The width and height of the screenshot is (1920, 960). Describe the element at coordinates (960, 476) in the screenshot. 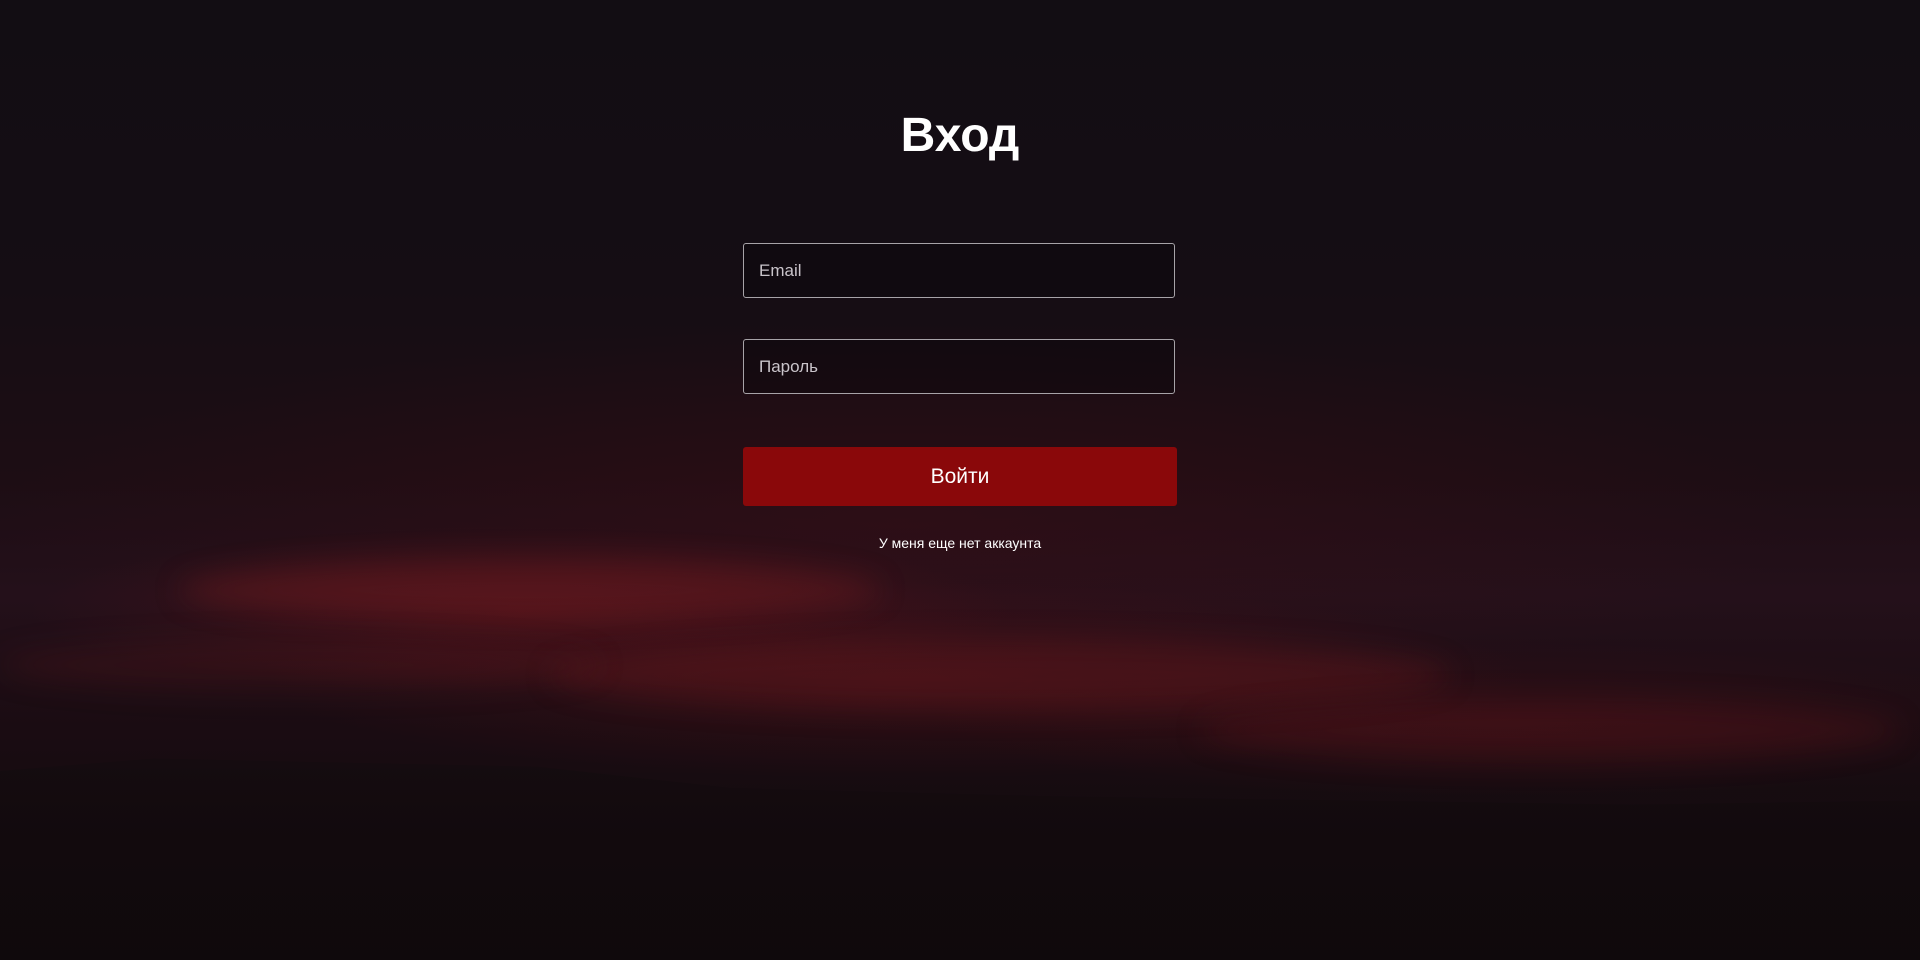

I see `login-button: Войти` at that location.